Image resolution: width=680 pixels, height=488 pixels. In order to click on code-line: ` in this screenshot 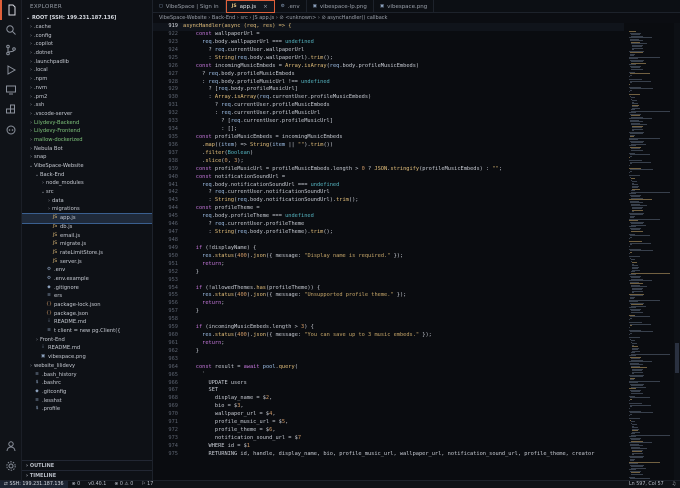, I will do `click(403, 376)`.